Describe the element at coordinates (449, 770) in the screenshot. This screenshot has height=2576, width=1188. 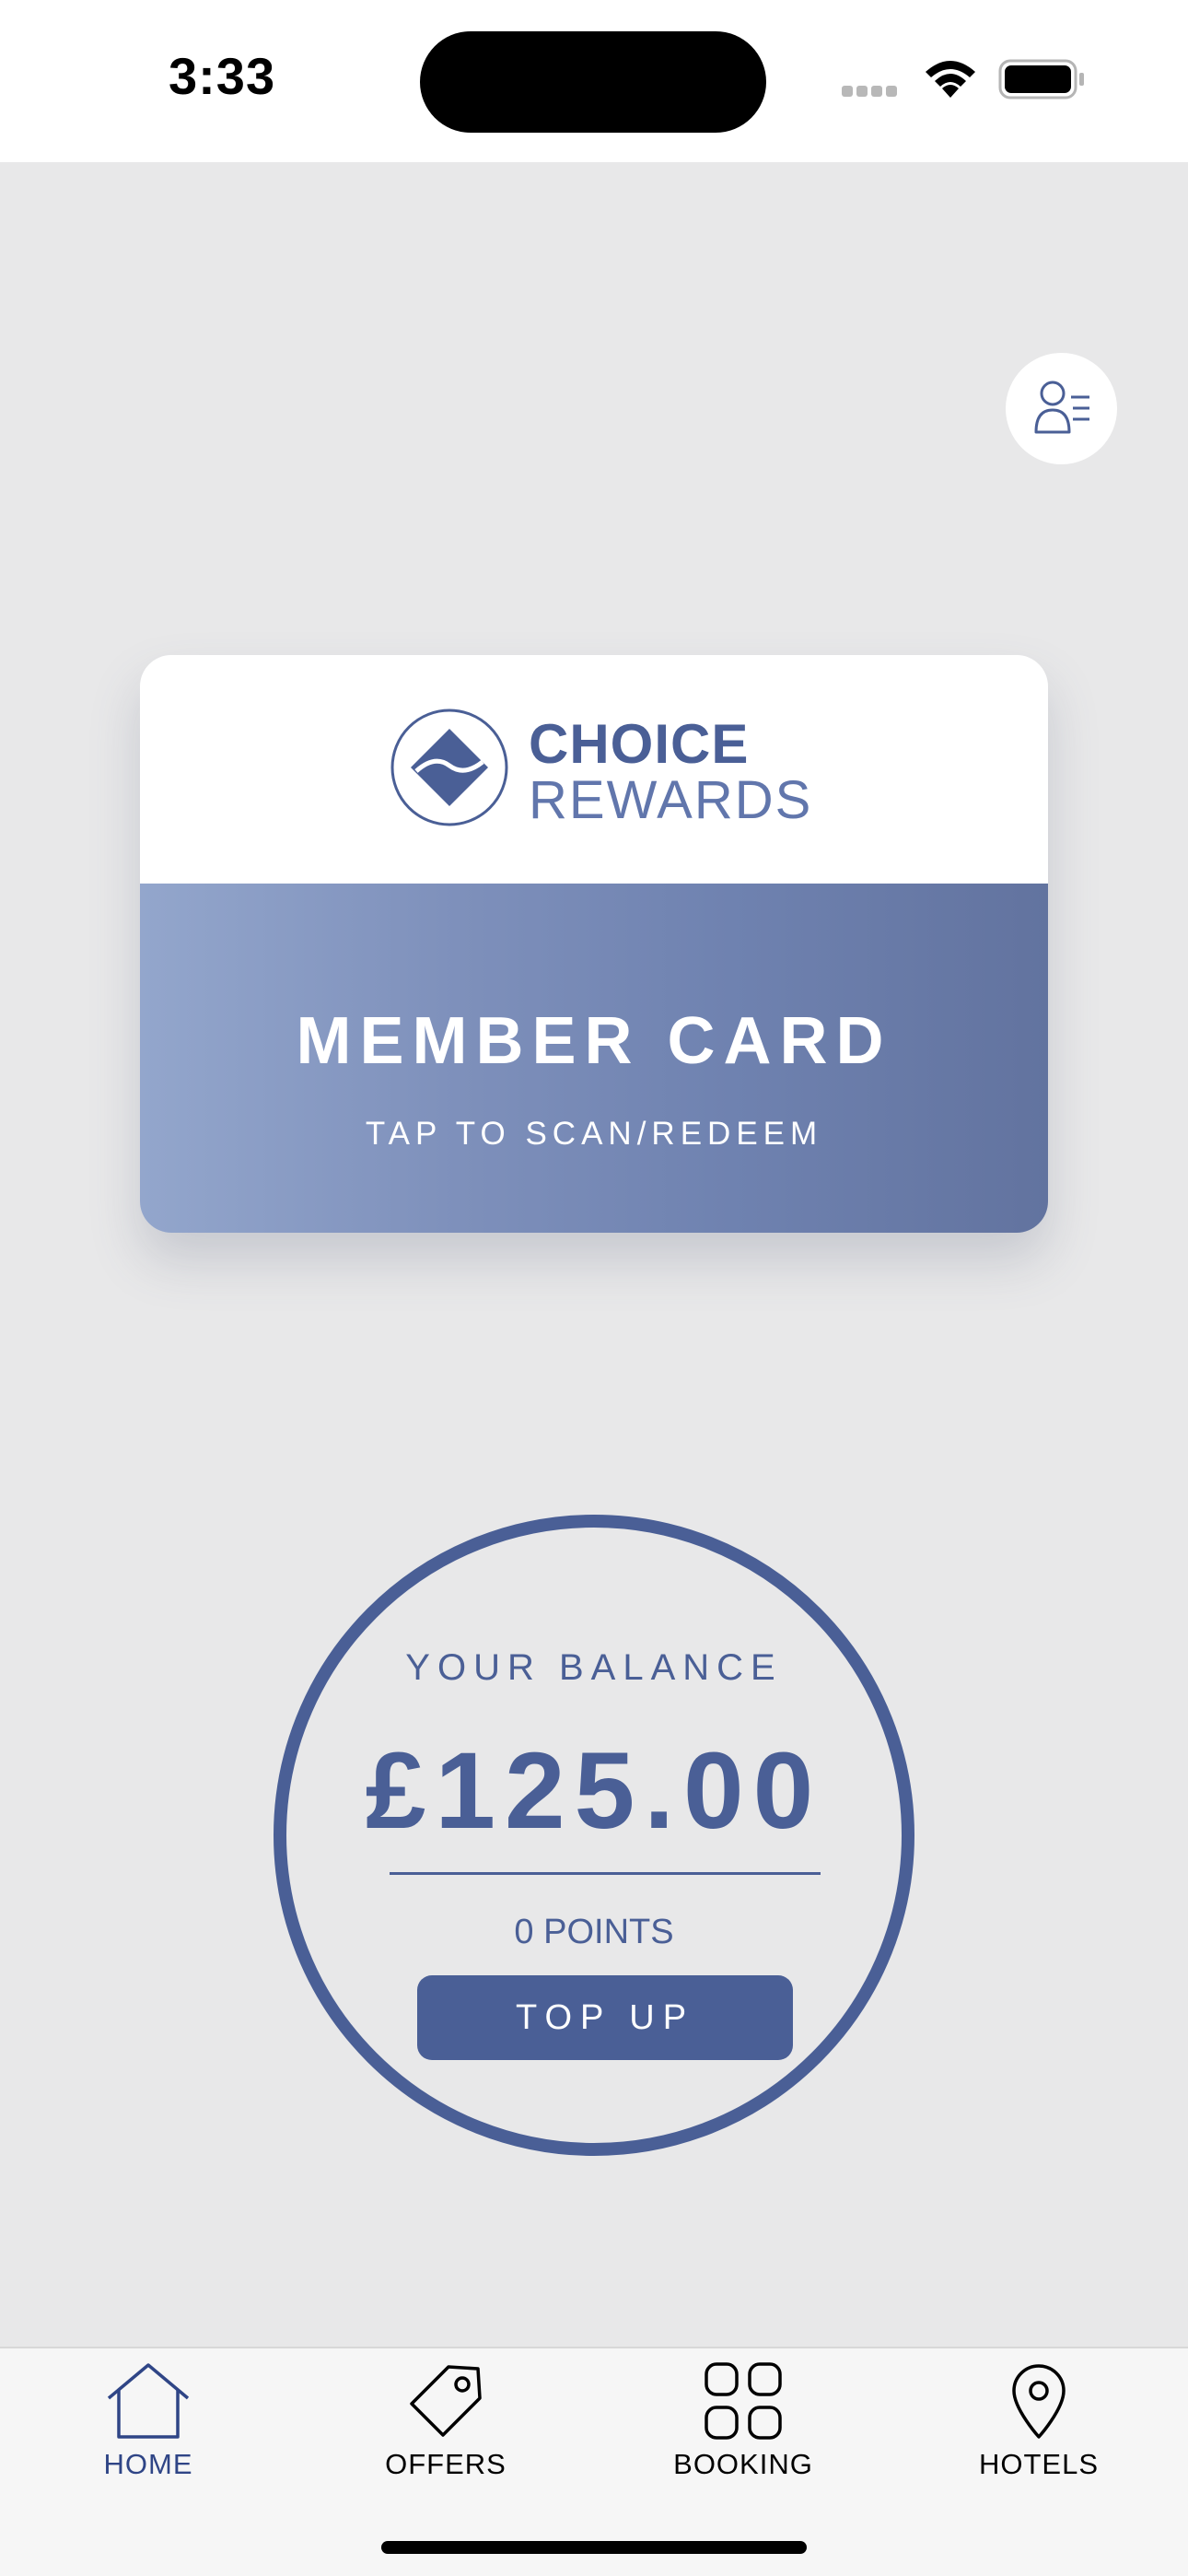
I see `wave-diamond-logo` at that location.